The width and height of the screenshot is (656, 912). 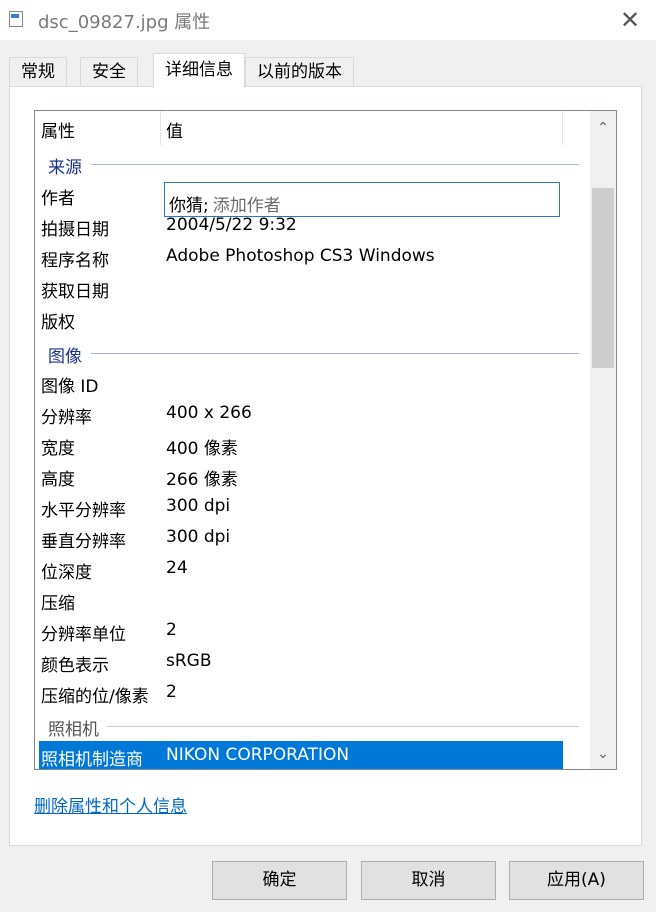 I want to click on property-value: NIKON CORPORATION, so click(x=258, y=755).